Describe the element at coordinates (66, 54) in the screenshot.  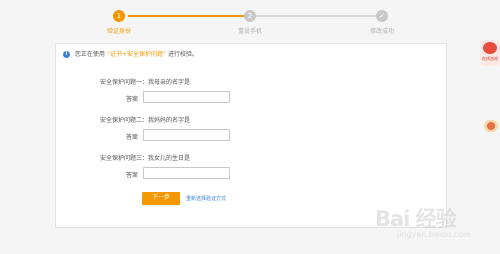
I see `info-icon: i` at that location.